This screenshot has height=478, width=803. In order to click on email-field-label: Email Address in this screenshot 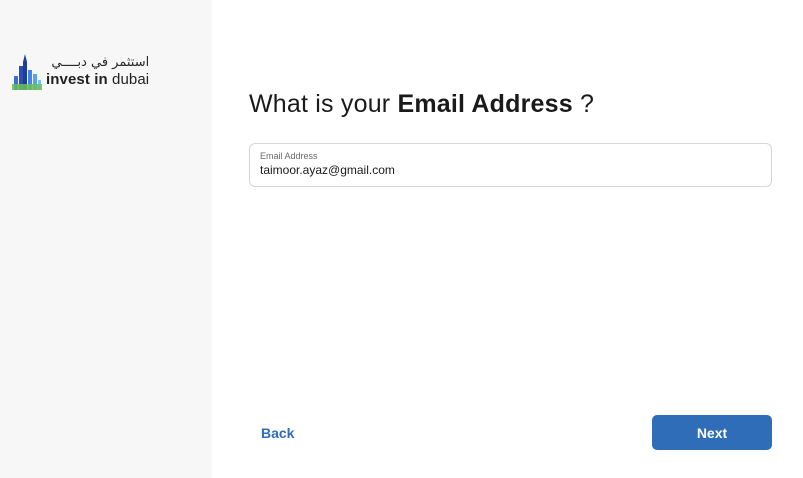, I will do `click(289, 156)`.